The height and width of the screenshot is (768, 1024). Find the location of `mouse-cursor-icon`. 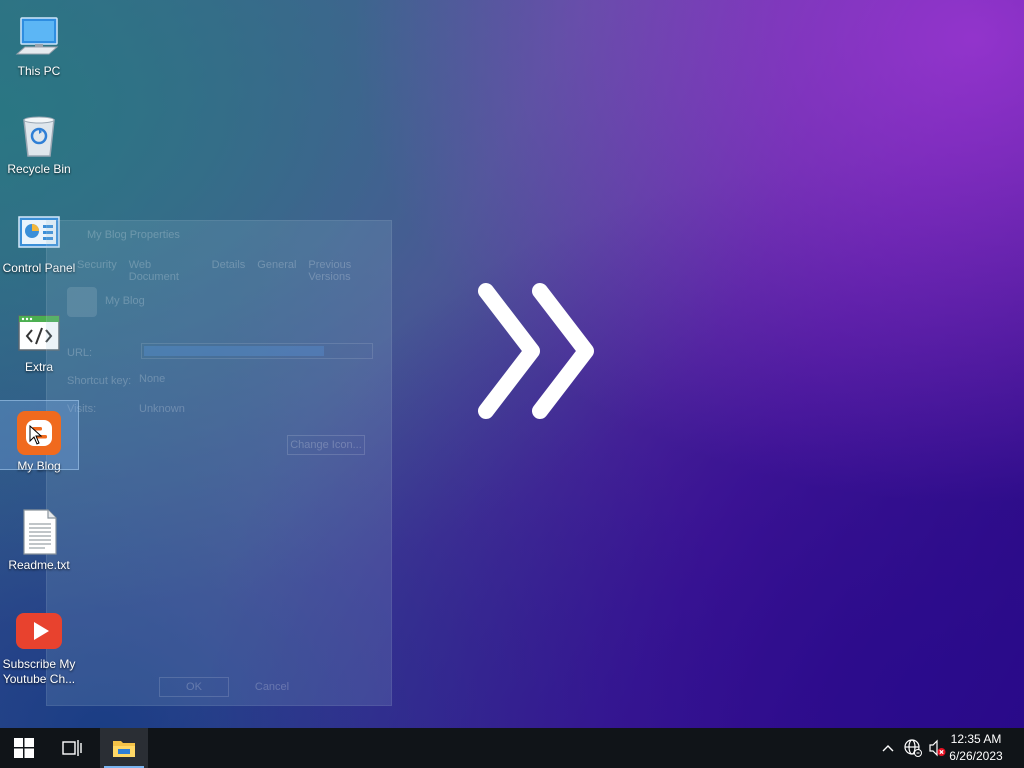

mouse-cursor-icon is located at coordinates (36, 435).